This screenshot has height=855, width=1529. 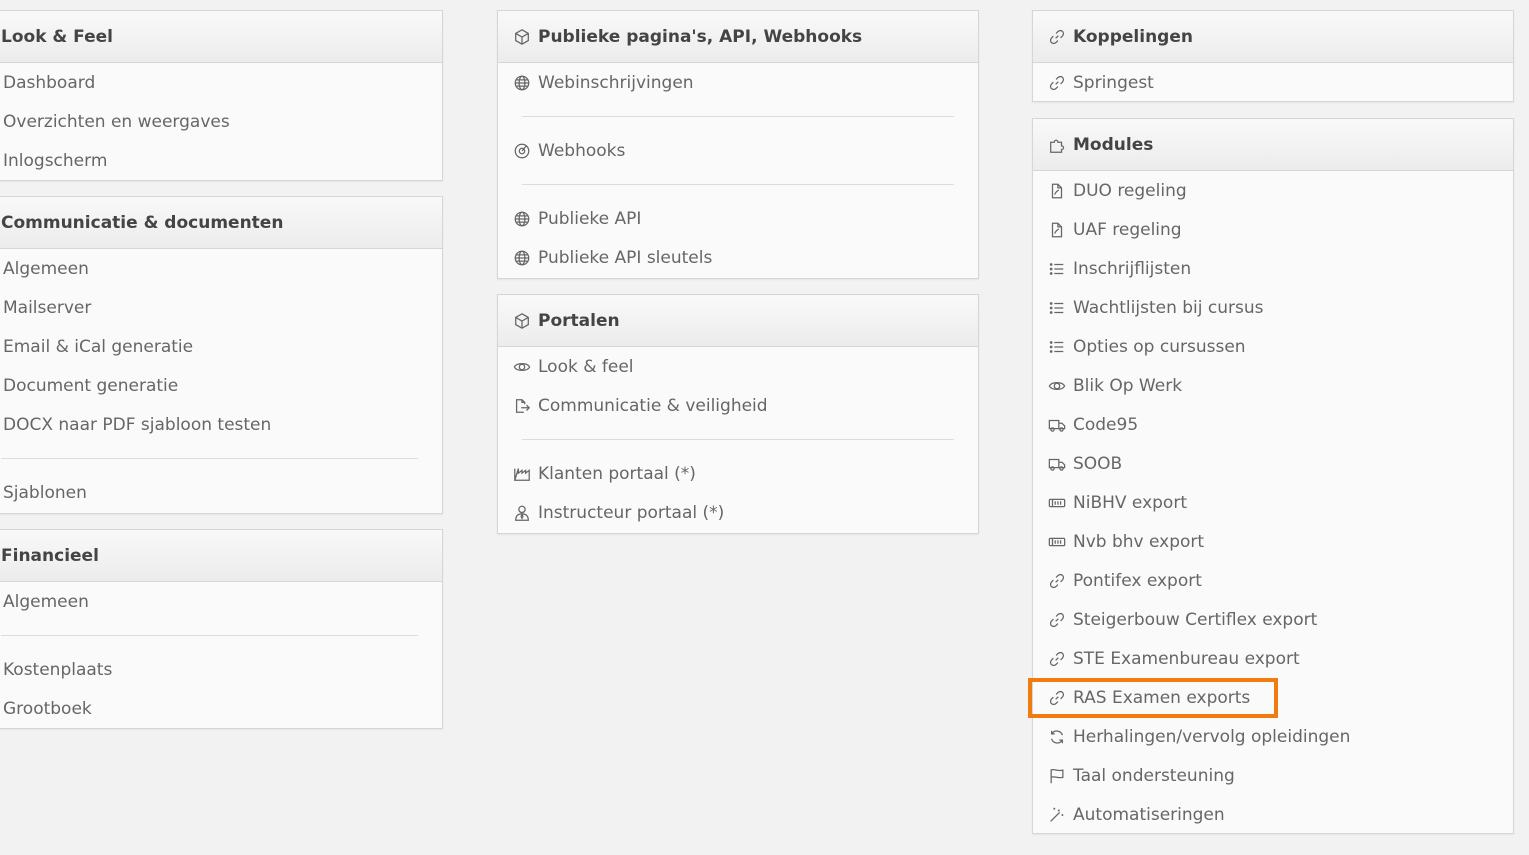 I want to click on module-item-herhalingen-vervolg-opleidingen: Herhalingen/vervolg opleidingen, so click(x=1273, y=736).